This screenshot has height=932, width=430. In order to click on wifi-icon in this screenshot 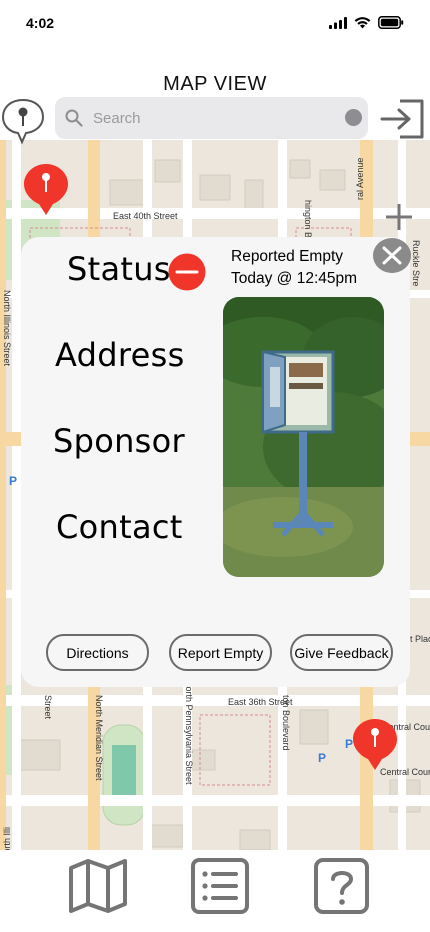, I will do `click(362, 23)`.